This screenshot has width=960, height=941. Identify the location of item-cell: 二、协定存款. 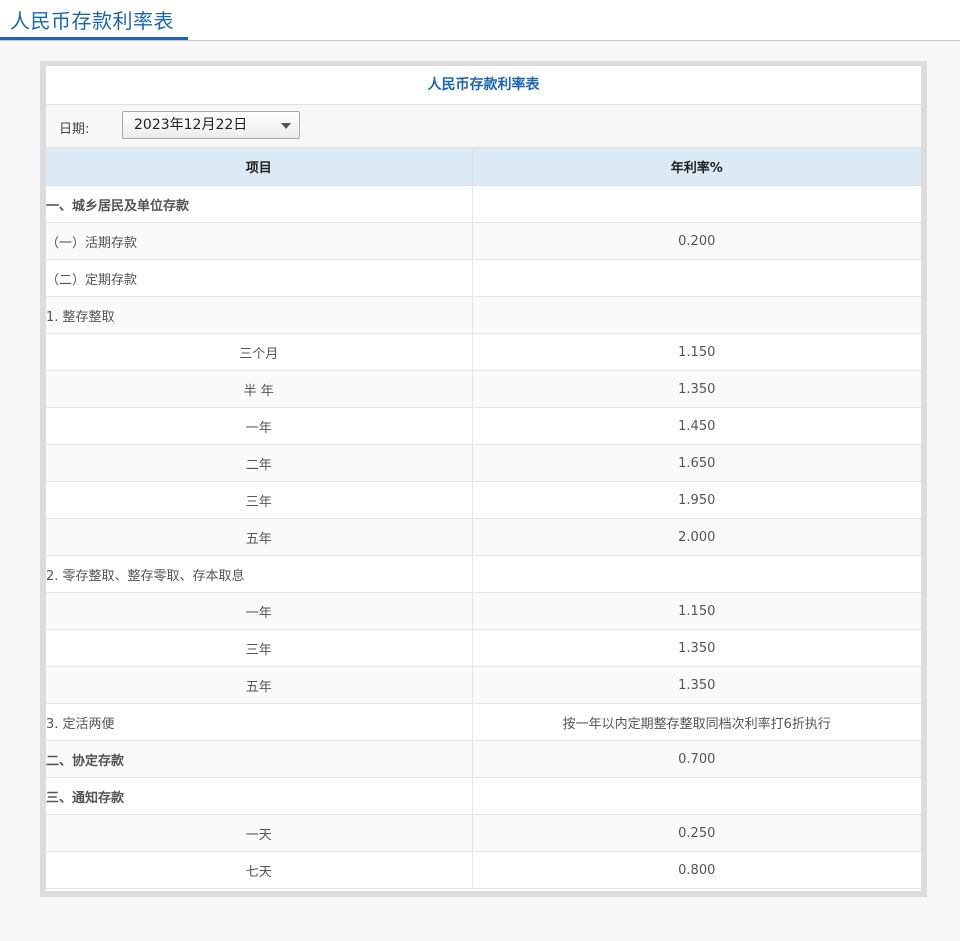
(259, 759).